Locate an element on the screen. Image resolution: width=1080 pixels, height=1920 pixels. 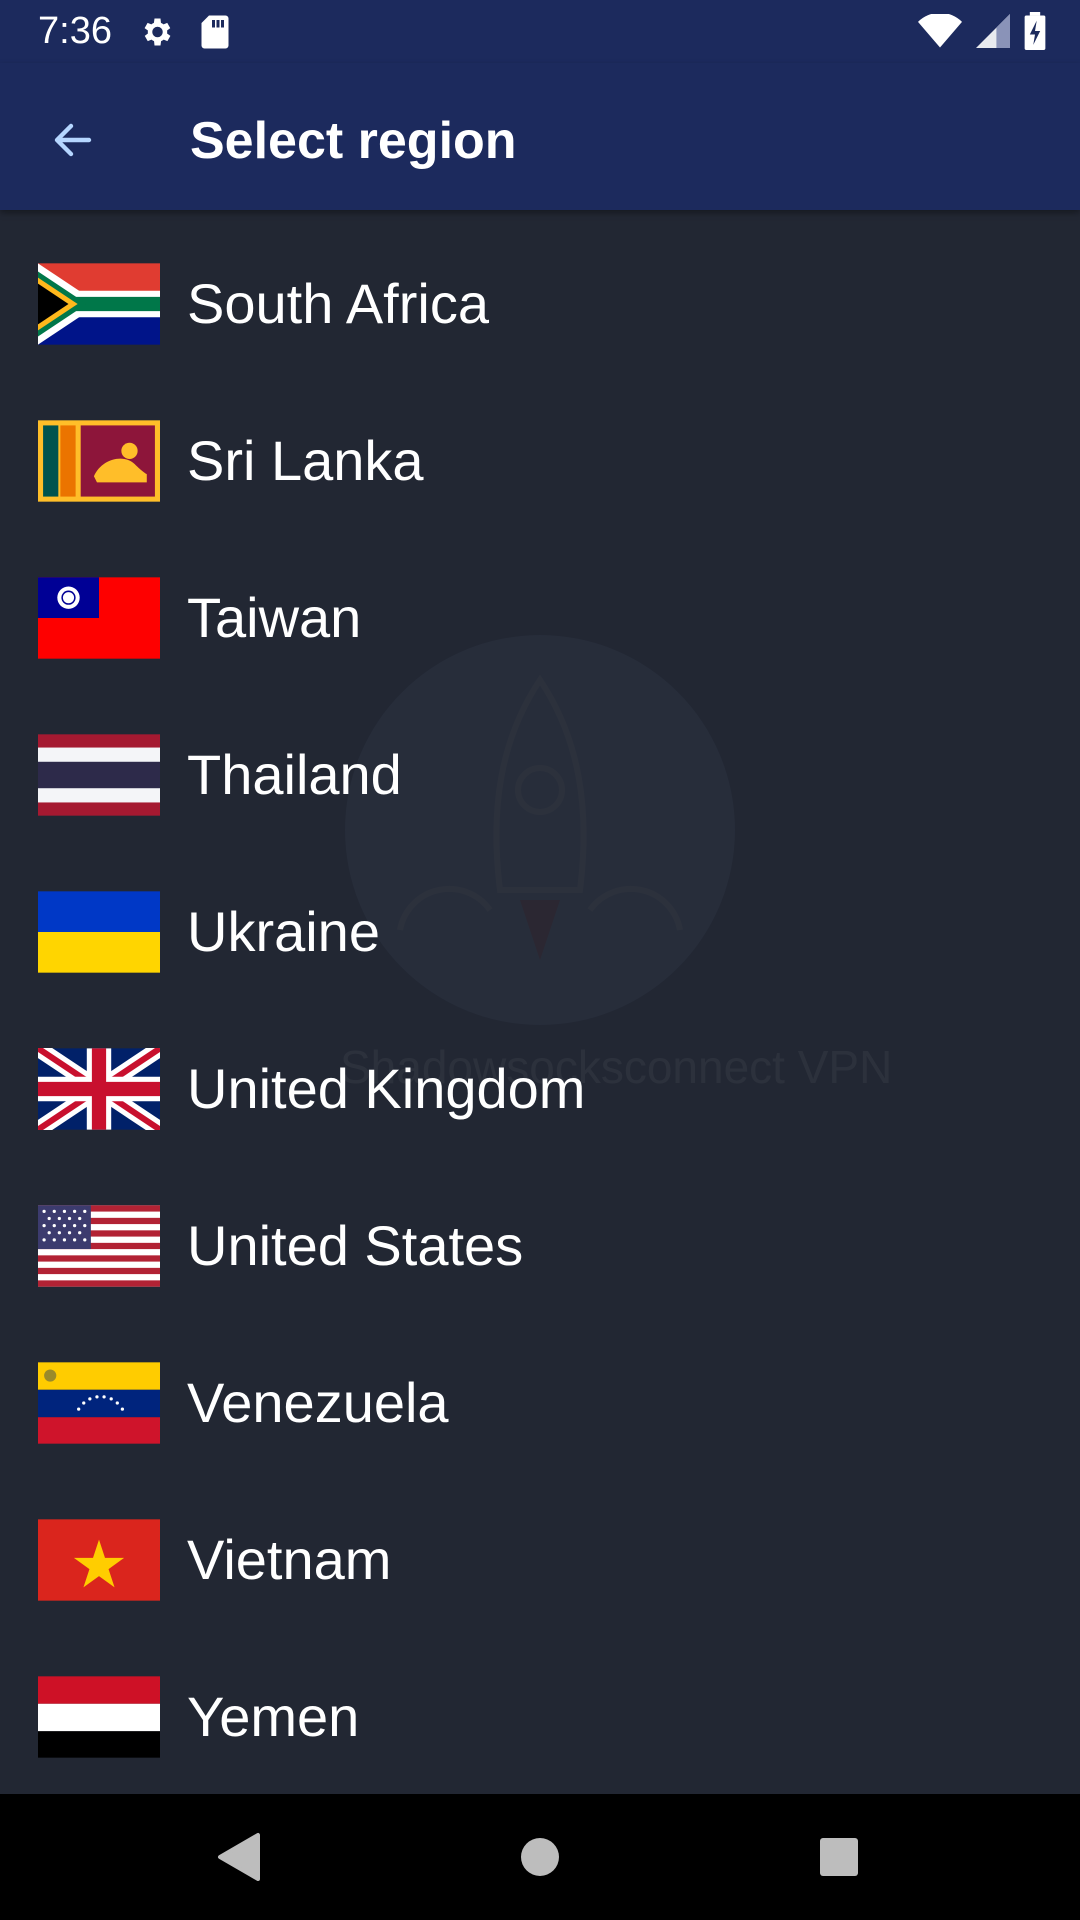
flag-th-icon is located at coordinates (99, 774).